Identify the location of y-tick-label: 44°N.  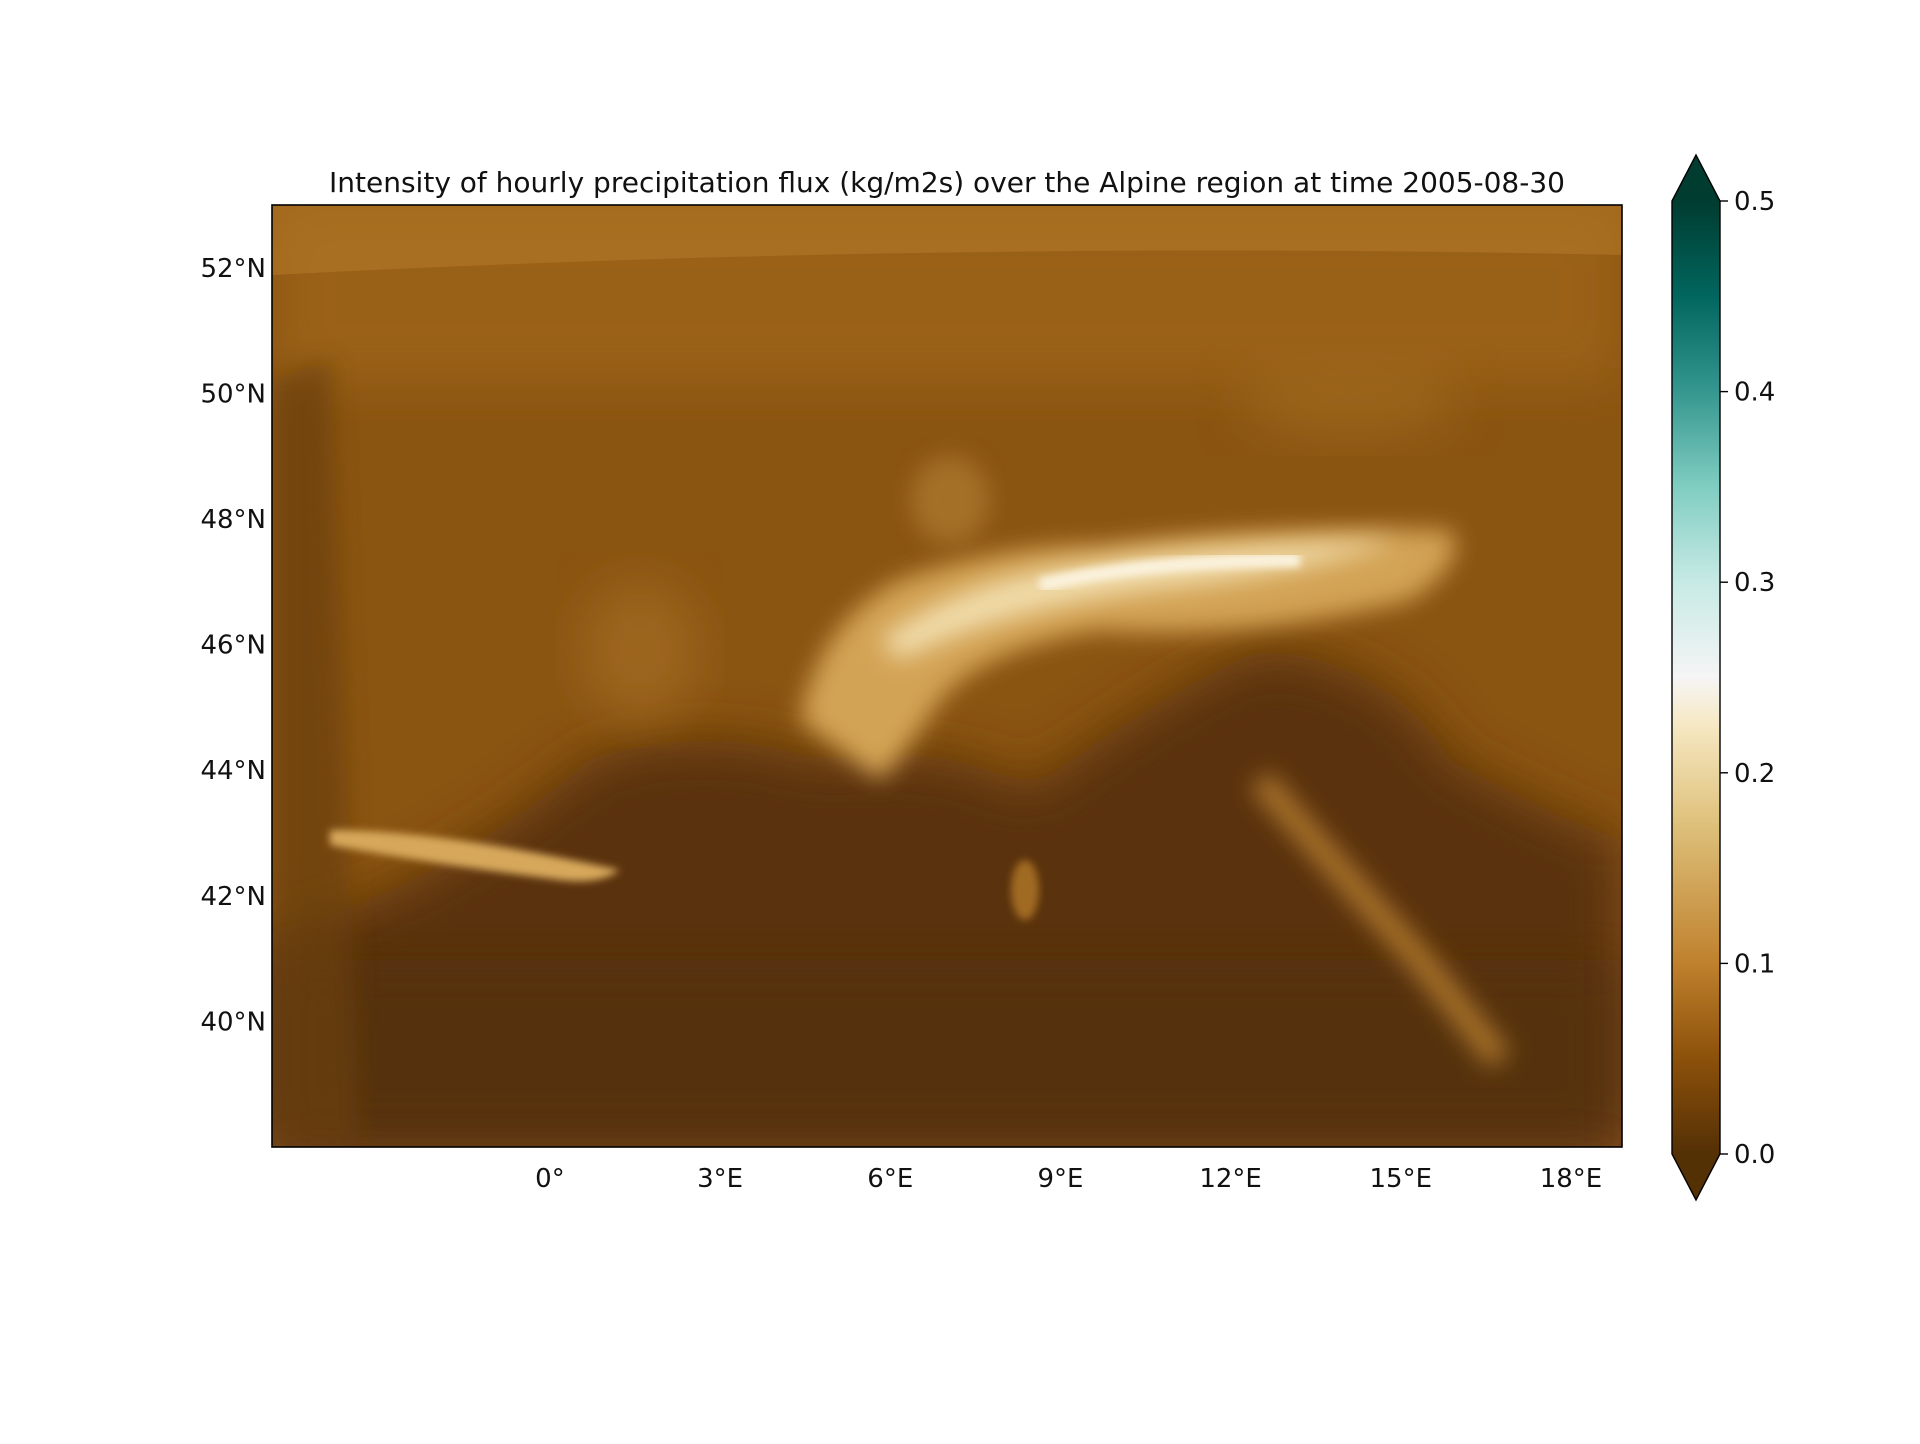
(233, 771).